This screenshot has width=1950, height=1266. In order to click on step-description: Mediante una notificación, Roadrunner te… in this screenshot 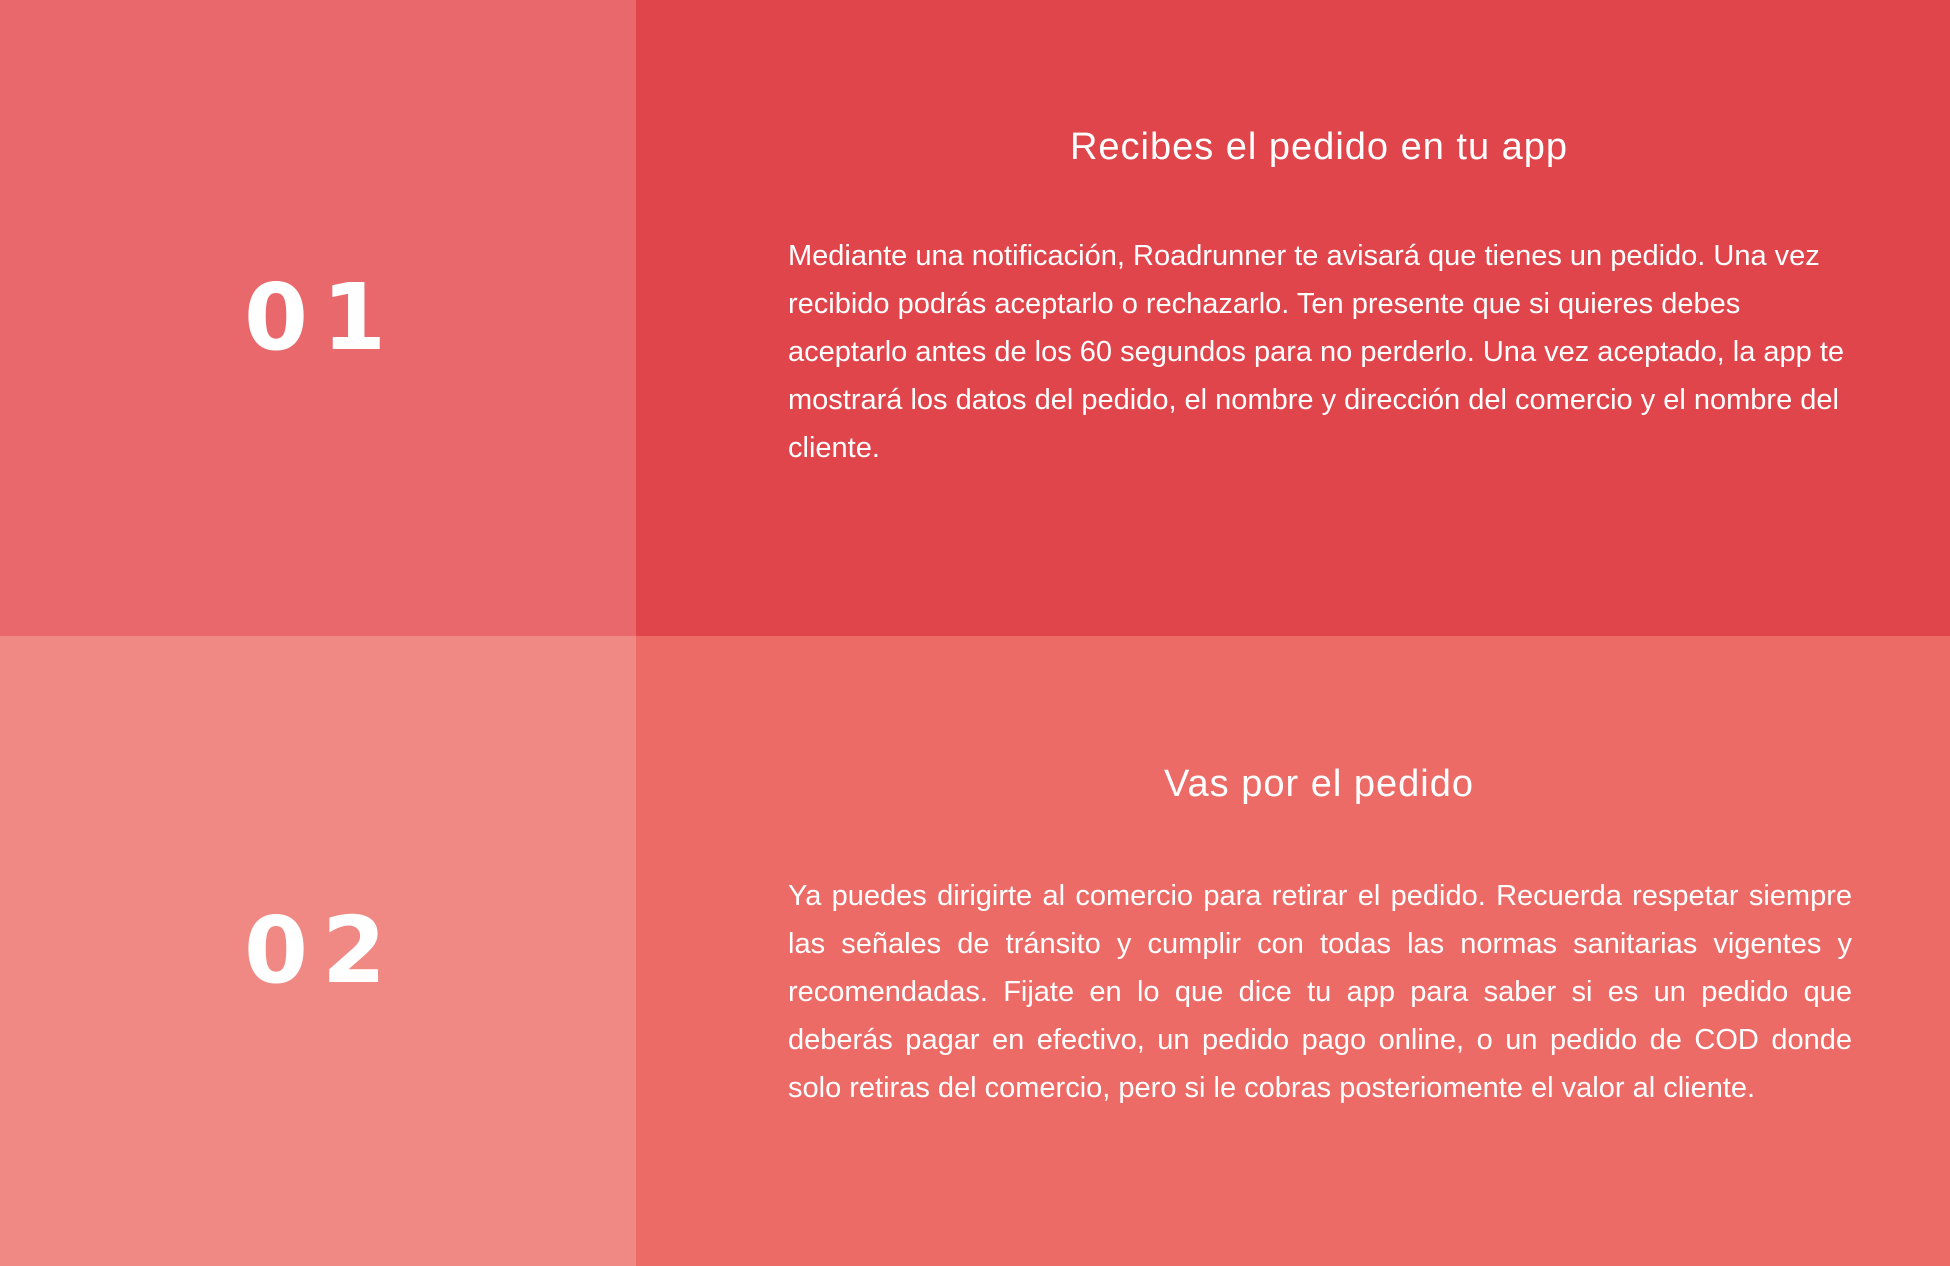, I will do `click(1316, 352)`.